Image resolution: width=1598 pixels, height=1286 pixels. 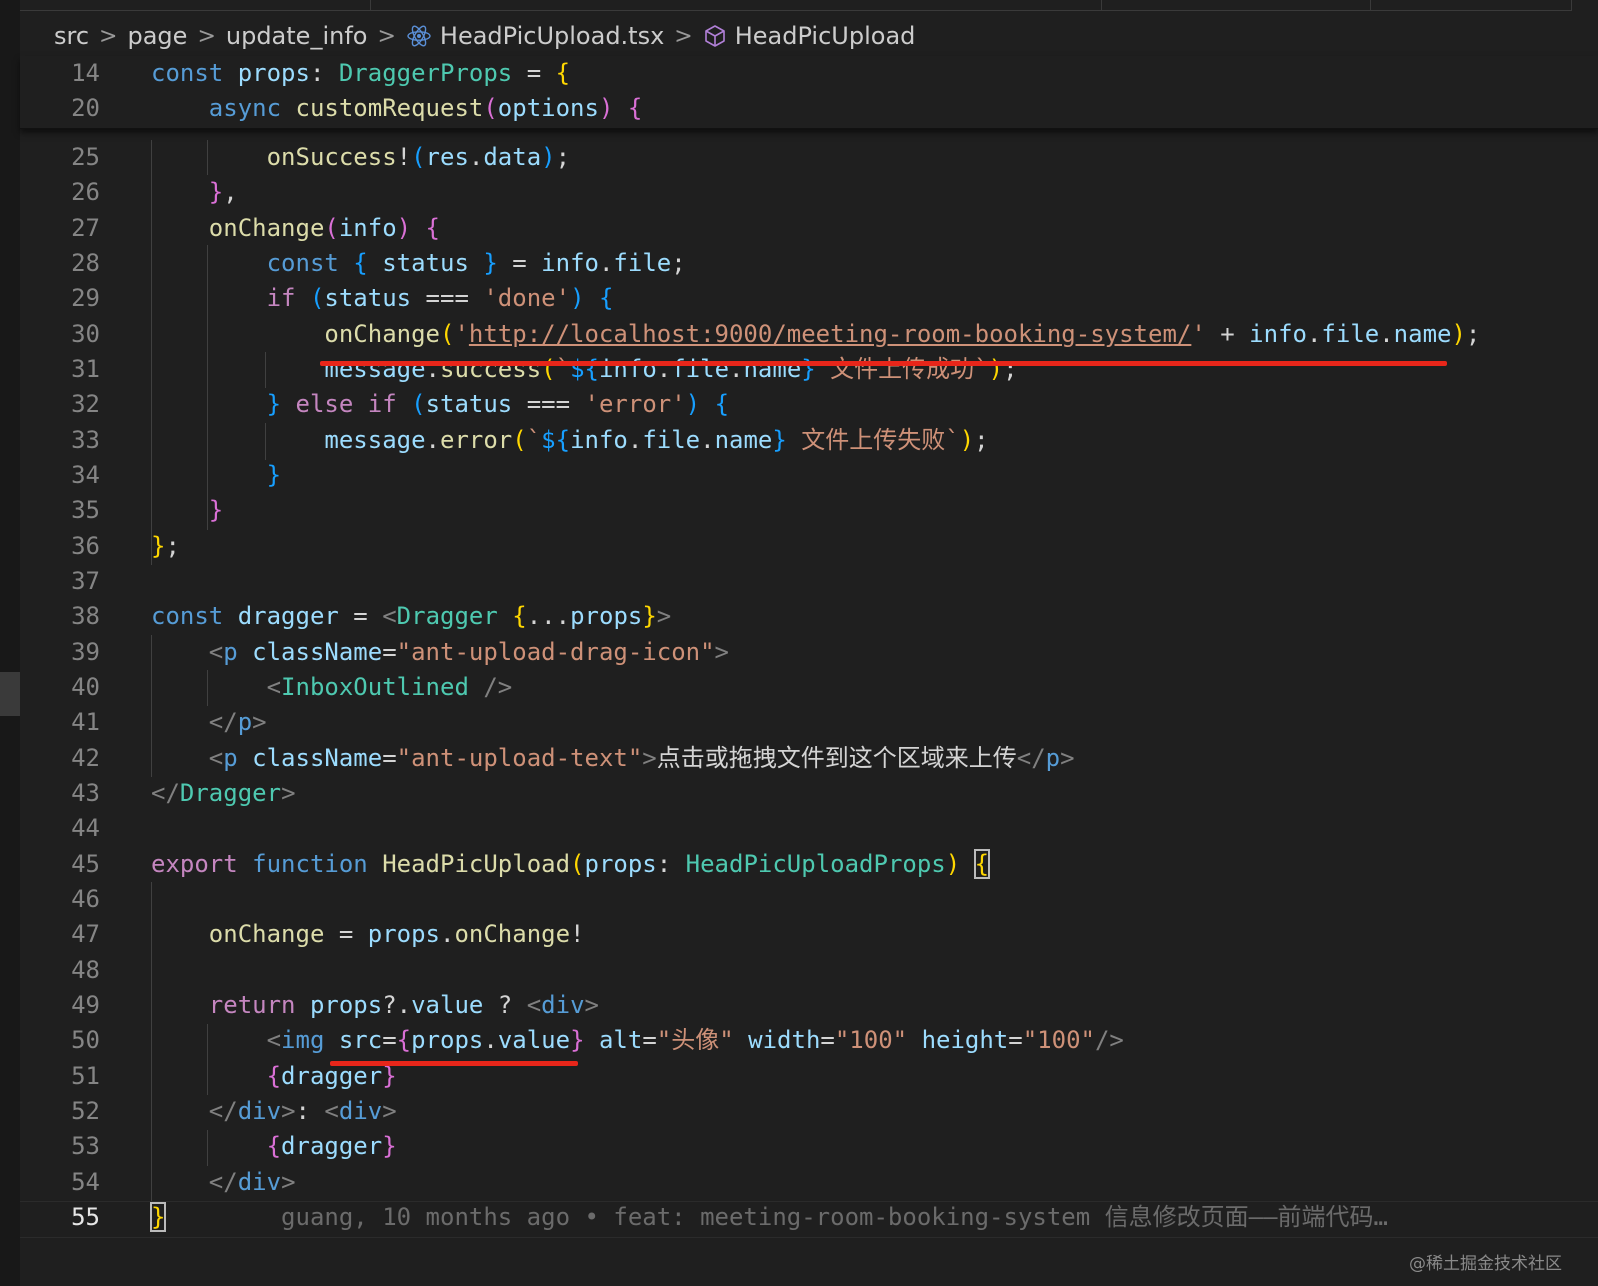 I want to click on code-line: 47 onChange = props.onChange!, so click(x=809, y=934).